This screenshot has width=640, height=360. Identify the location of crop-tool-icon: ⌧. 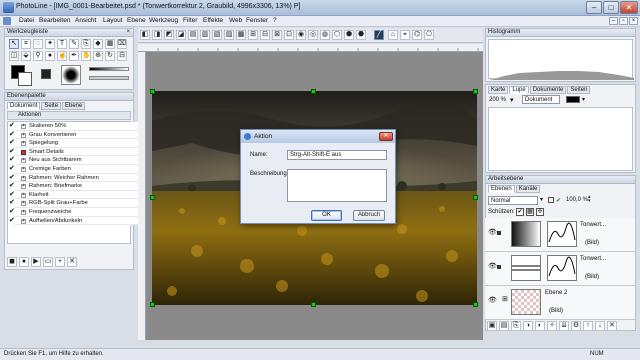
(122, 44).